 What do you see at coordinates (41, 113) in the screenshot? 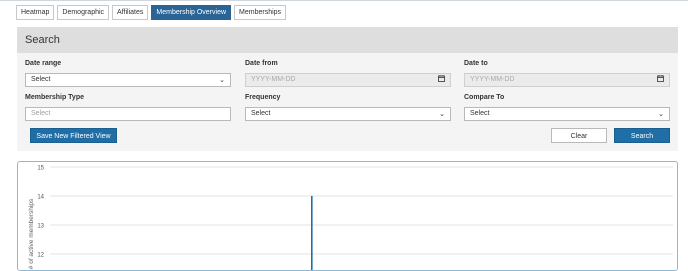
I see `membership-type-placeholder: Select` at bounding box center [41, 113].